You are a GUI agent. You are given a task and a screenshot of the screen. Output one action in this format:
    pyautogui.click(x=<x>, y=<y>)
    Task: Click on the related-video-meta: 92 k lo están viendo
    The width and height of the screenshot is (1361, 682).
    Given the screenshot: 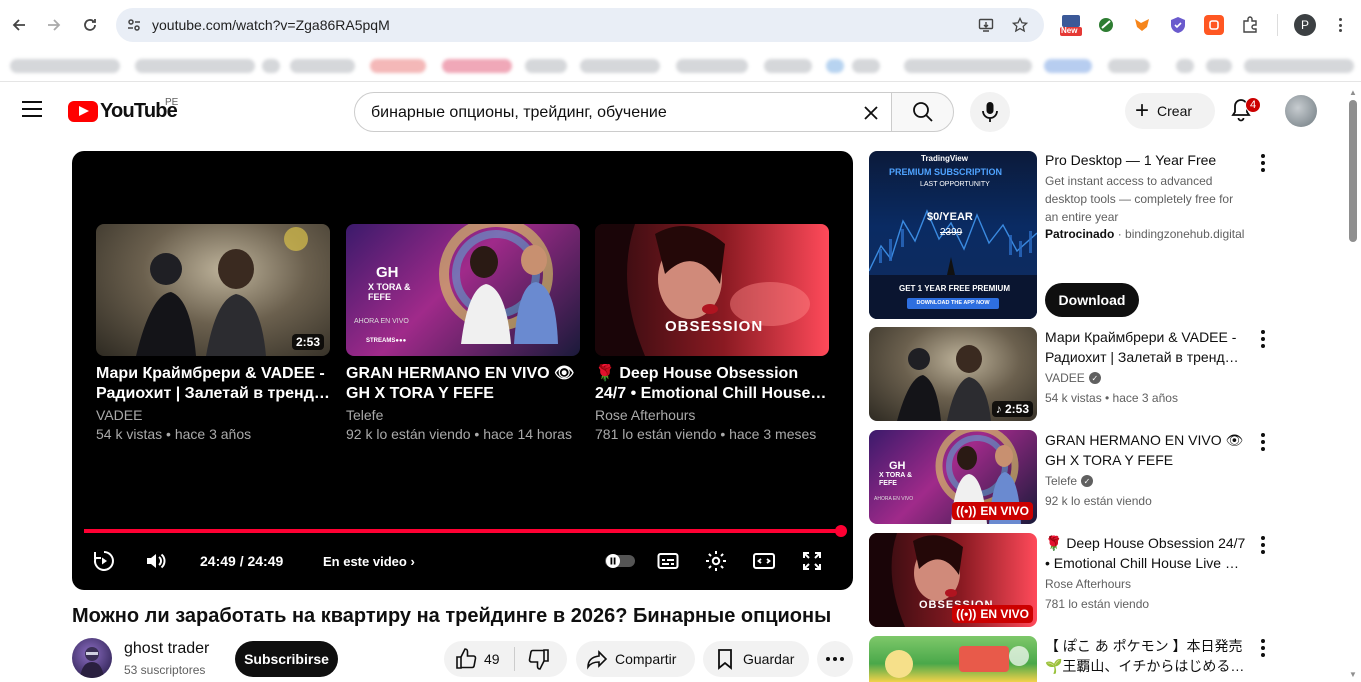 What is the action you would take?
    pyautogui.click(x=1098, y=501)
    